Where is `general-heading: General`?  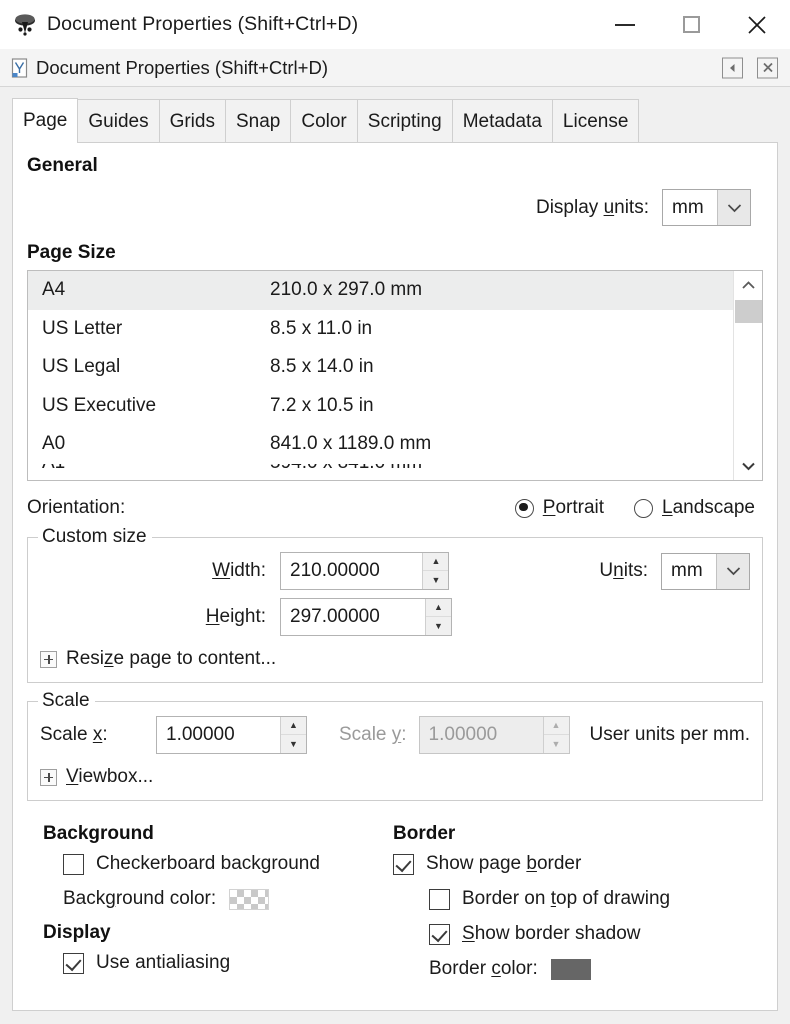
general-heading: General is located at coordinates (62, 165).